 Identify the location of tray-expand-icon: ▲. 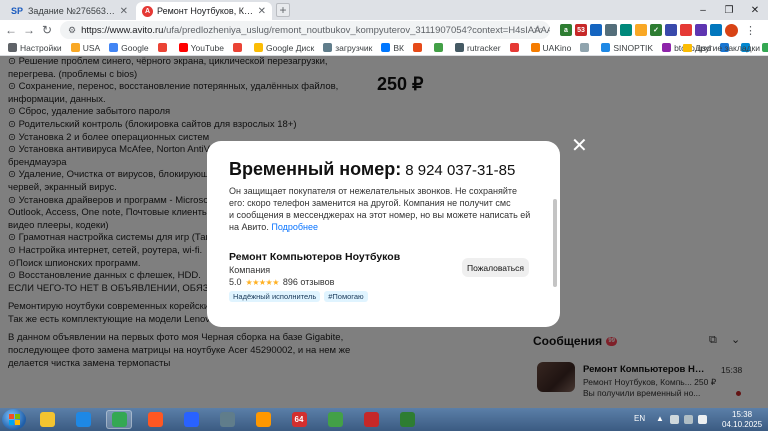
(660, 418).